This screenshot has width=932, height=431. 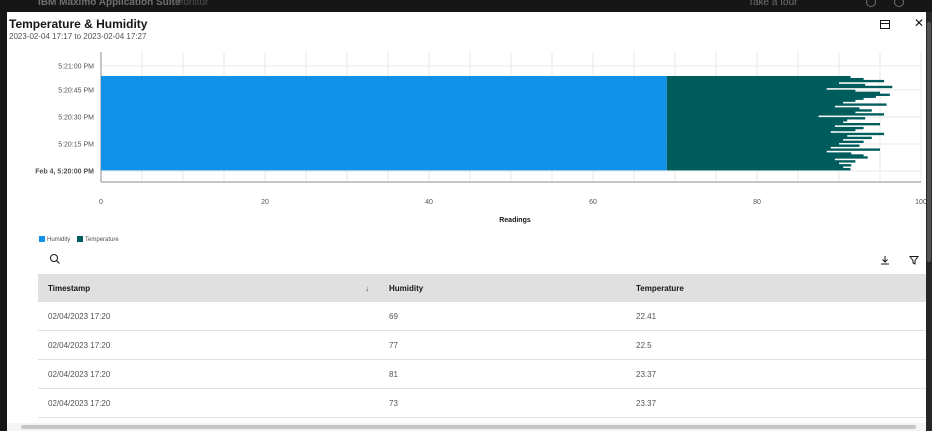 I want to click on x-tick-label: 100, so click(x=920, y=202).